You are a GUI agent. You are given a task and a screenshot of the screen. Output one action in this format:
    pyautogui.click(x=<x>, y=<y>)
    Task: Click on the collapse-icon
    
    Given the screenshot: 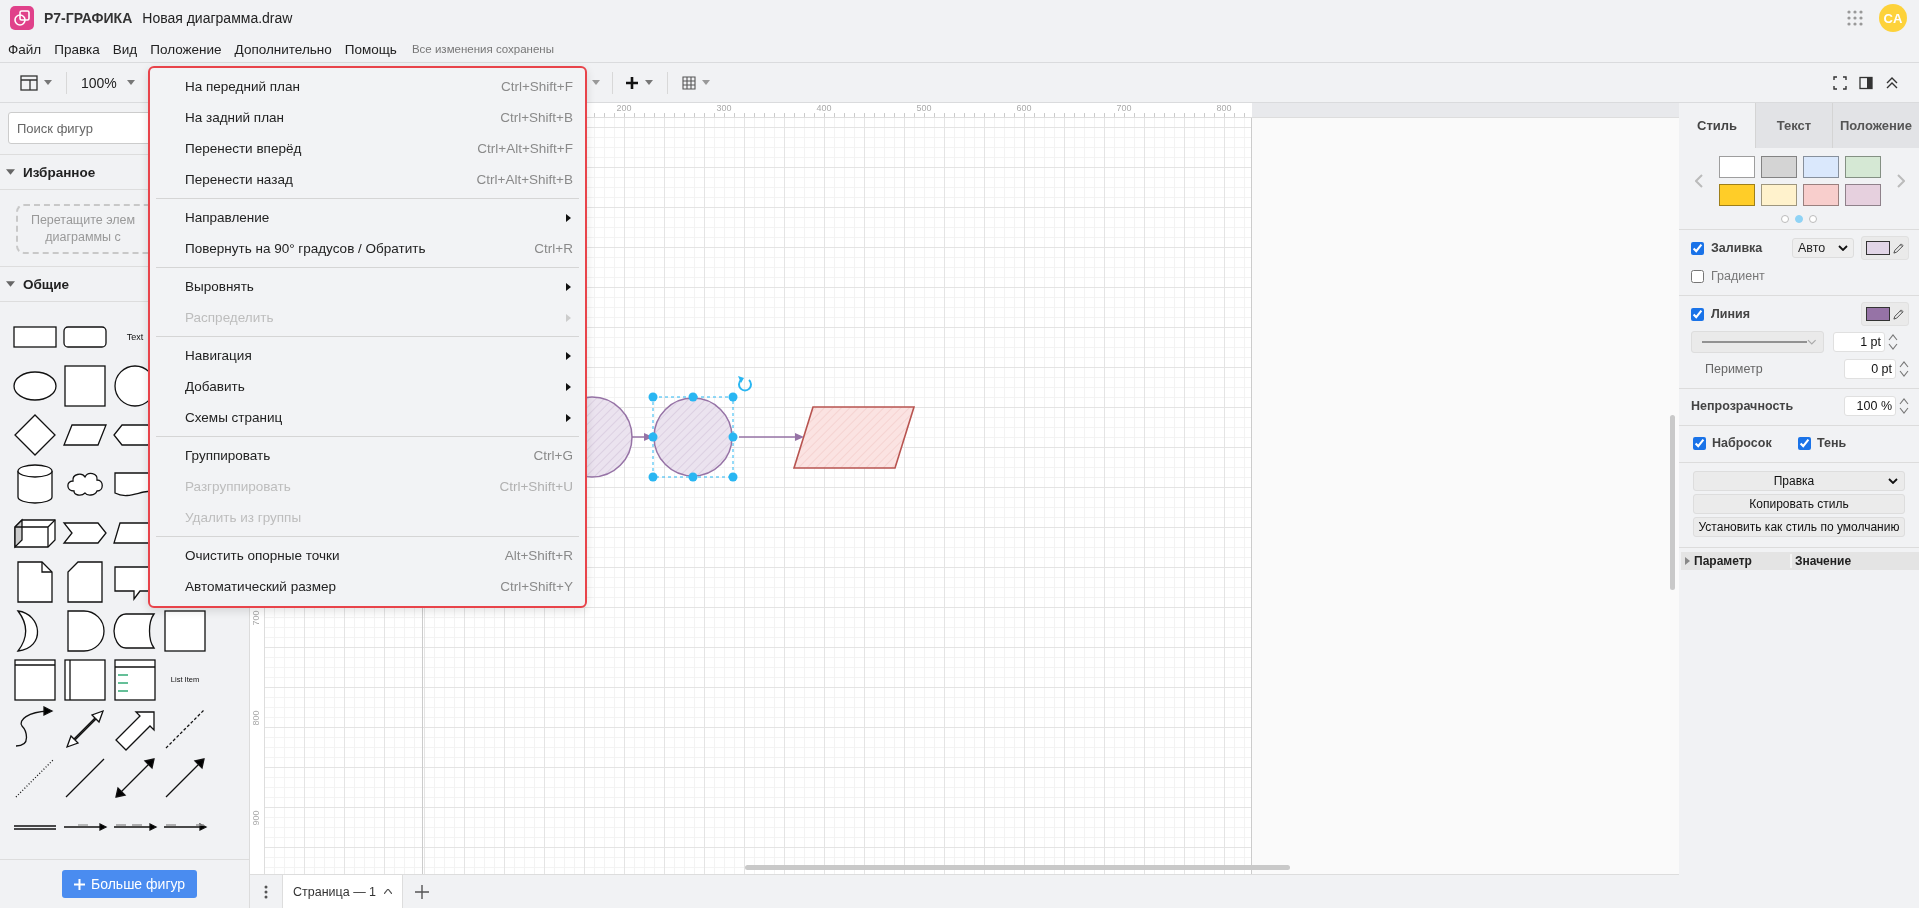 What is the action you would take?
    pyautogui.click(x=1892, y=82)
    